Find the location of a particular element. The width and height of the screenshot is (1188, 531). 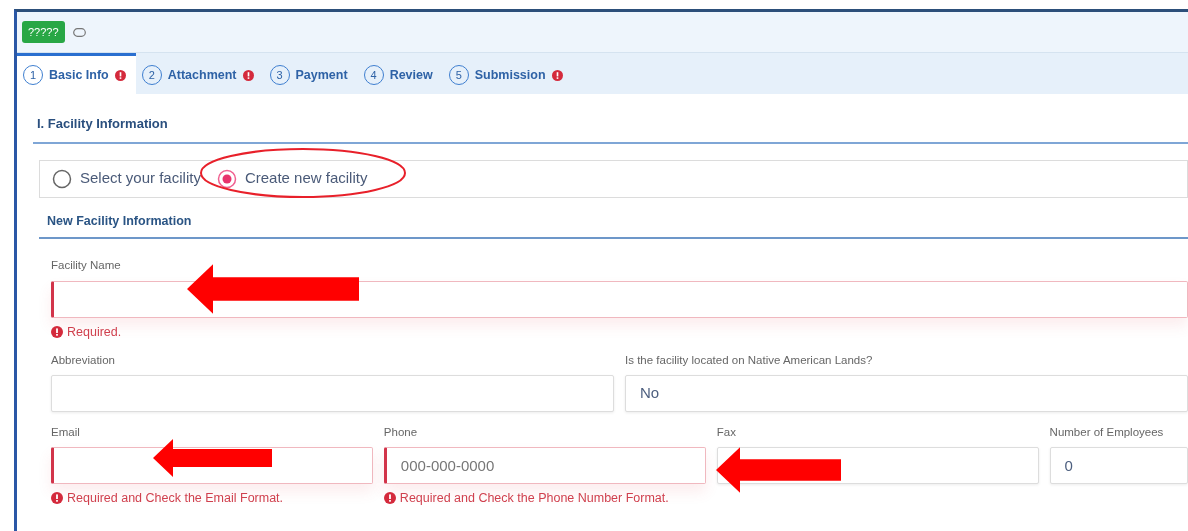

radio-option: Create new facility is located at coordinates (292, 178).